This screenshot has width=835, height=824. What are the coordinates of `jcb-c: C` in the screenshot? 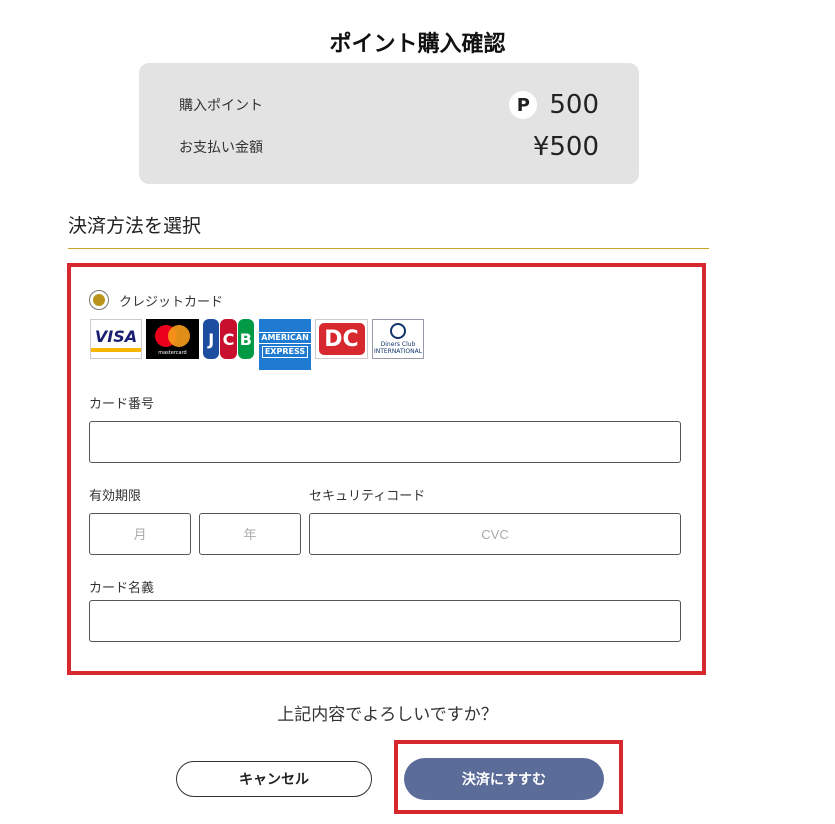 It's located at (228, 339).